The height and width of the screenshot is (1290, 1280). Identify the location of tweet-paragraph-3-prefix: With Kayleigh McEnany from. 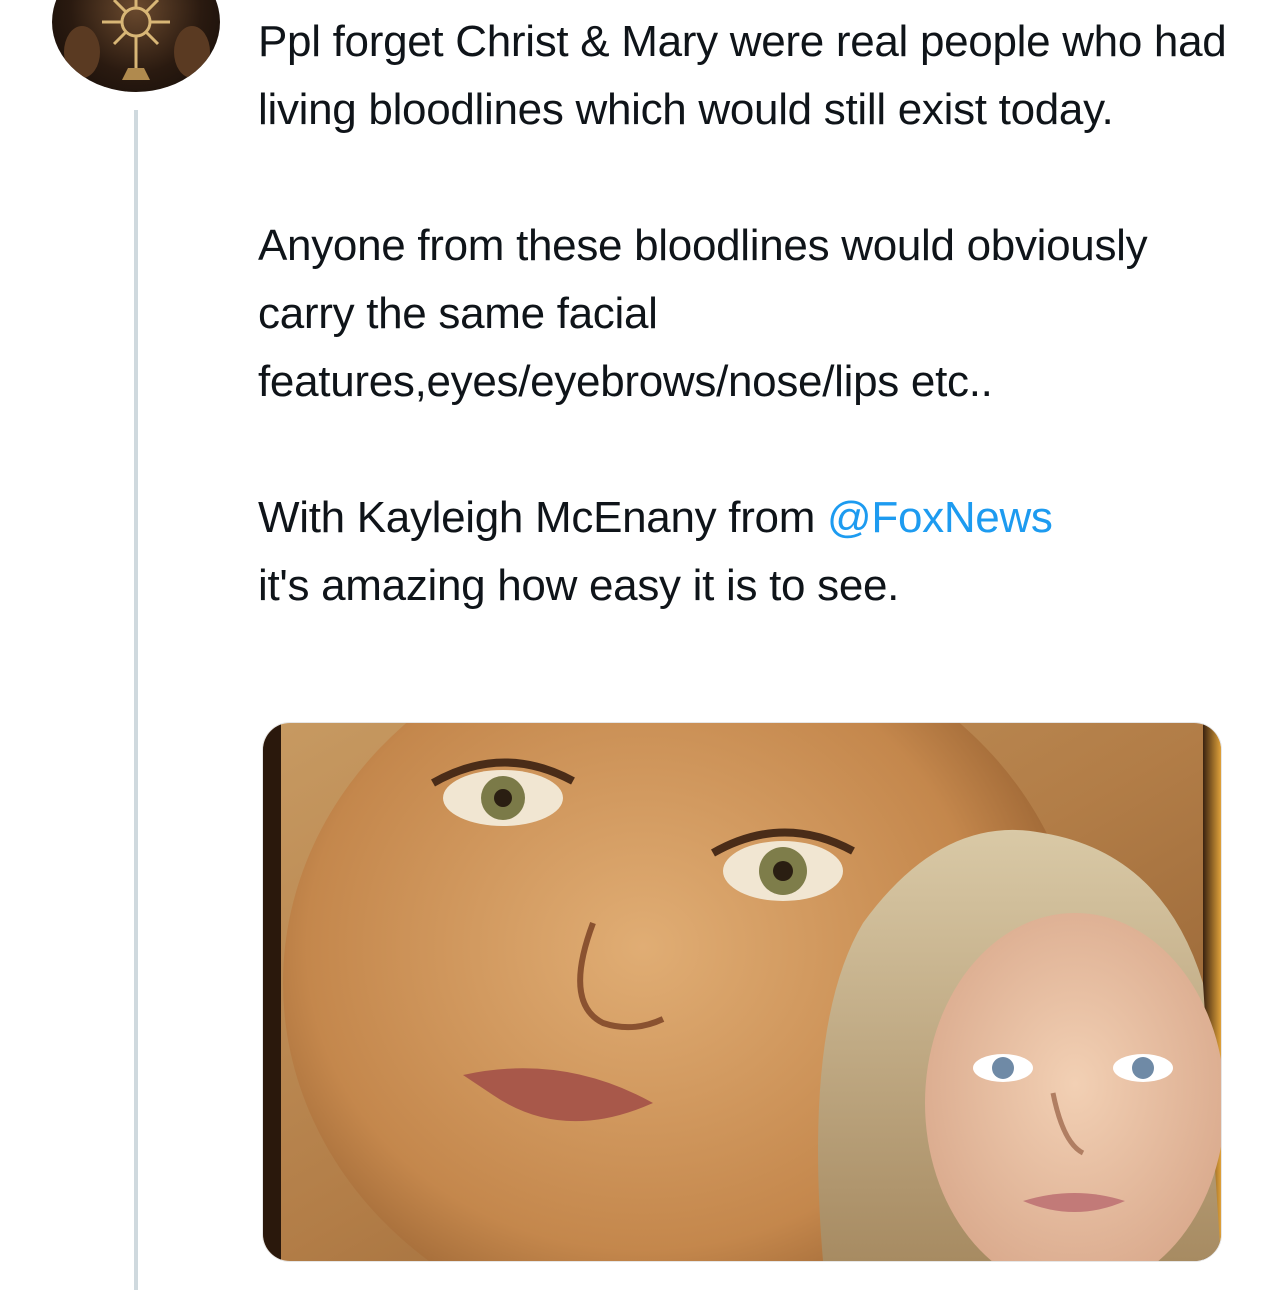
(542, 517).